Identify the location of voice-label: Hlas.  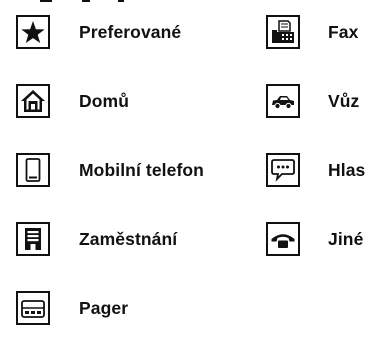
(347, 169).